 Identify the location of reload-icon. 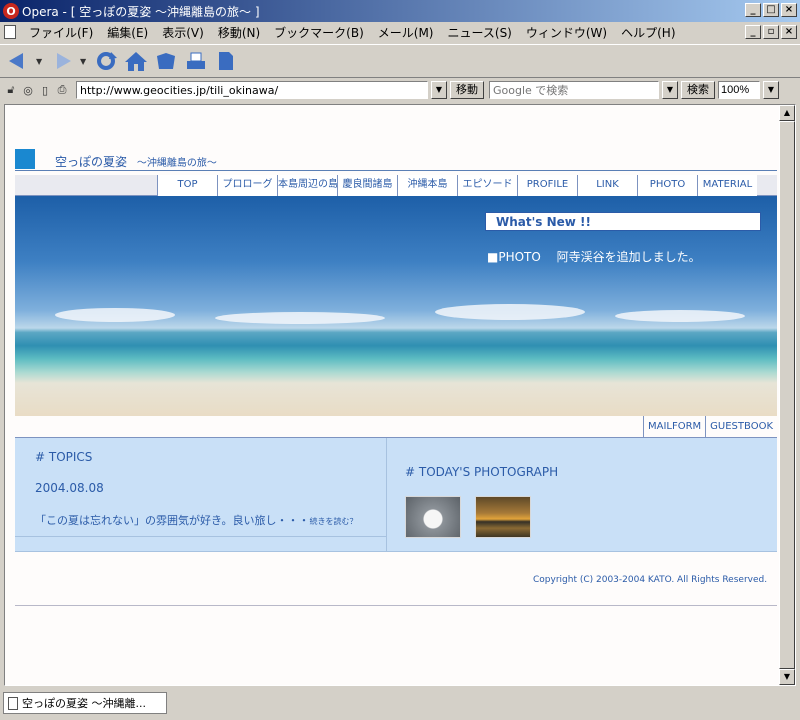
(107, 61).